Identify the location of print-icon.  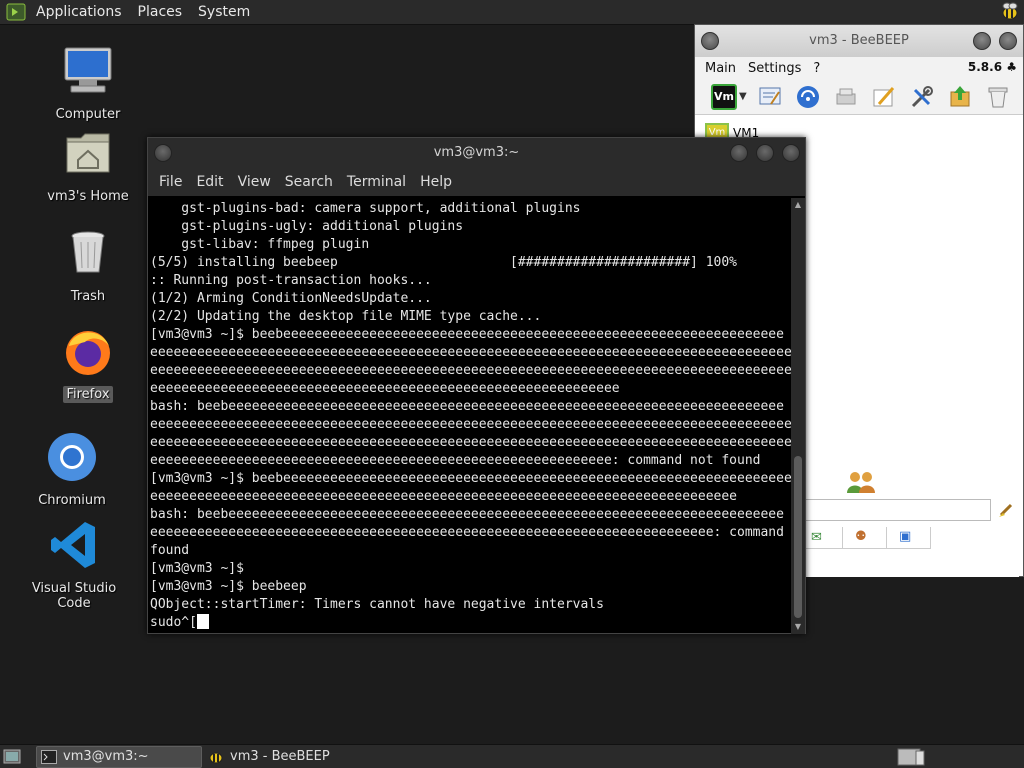
(846, 97).